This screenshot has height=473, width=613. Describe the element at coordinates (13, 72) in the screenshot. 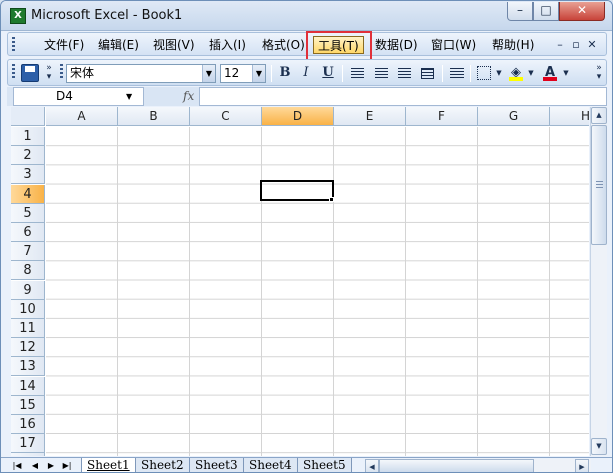

I see `toolbar-grip-handle` at that location.